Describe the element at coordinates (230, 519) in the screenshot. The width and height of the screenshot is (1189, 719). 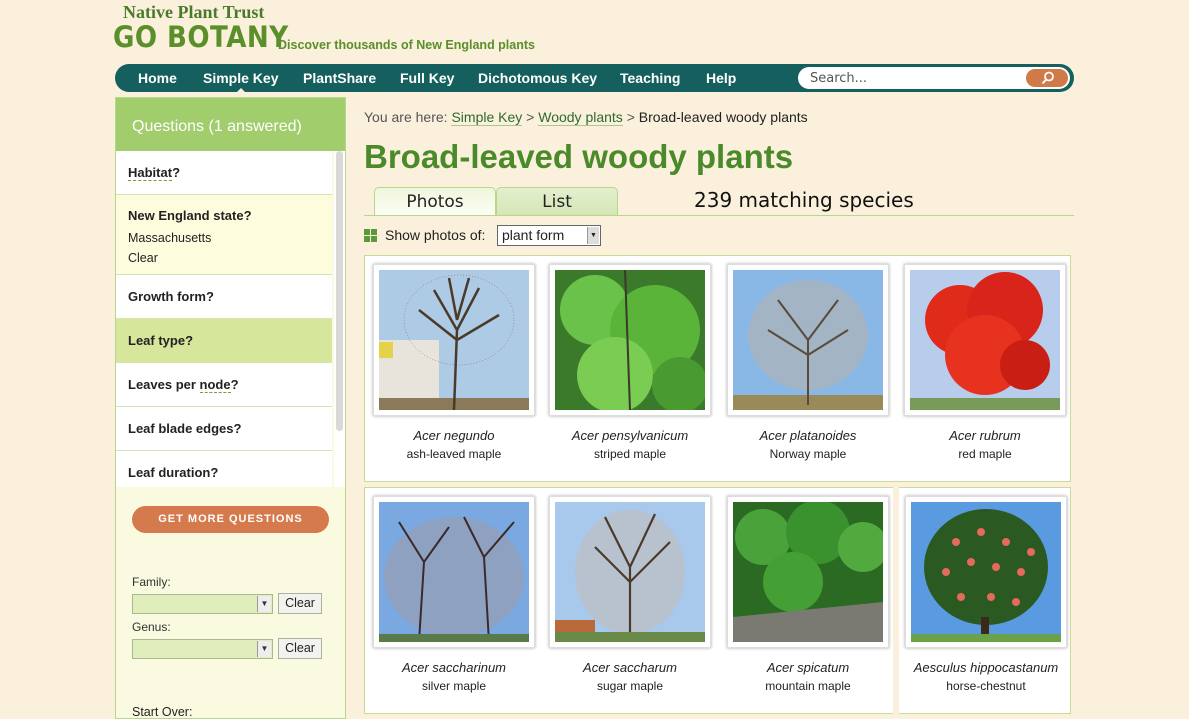
I see `get-more-questions-button: GET MORE QUESTIONS` at that location.